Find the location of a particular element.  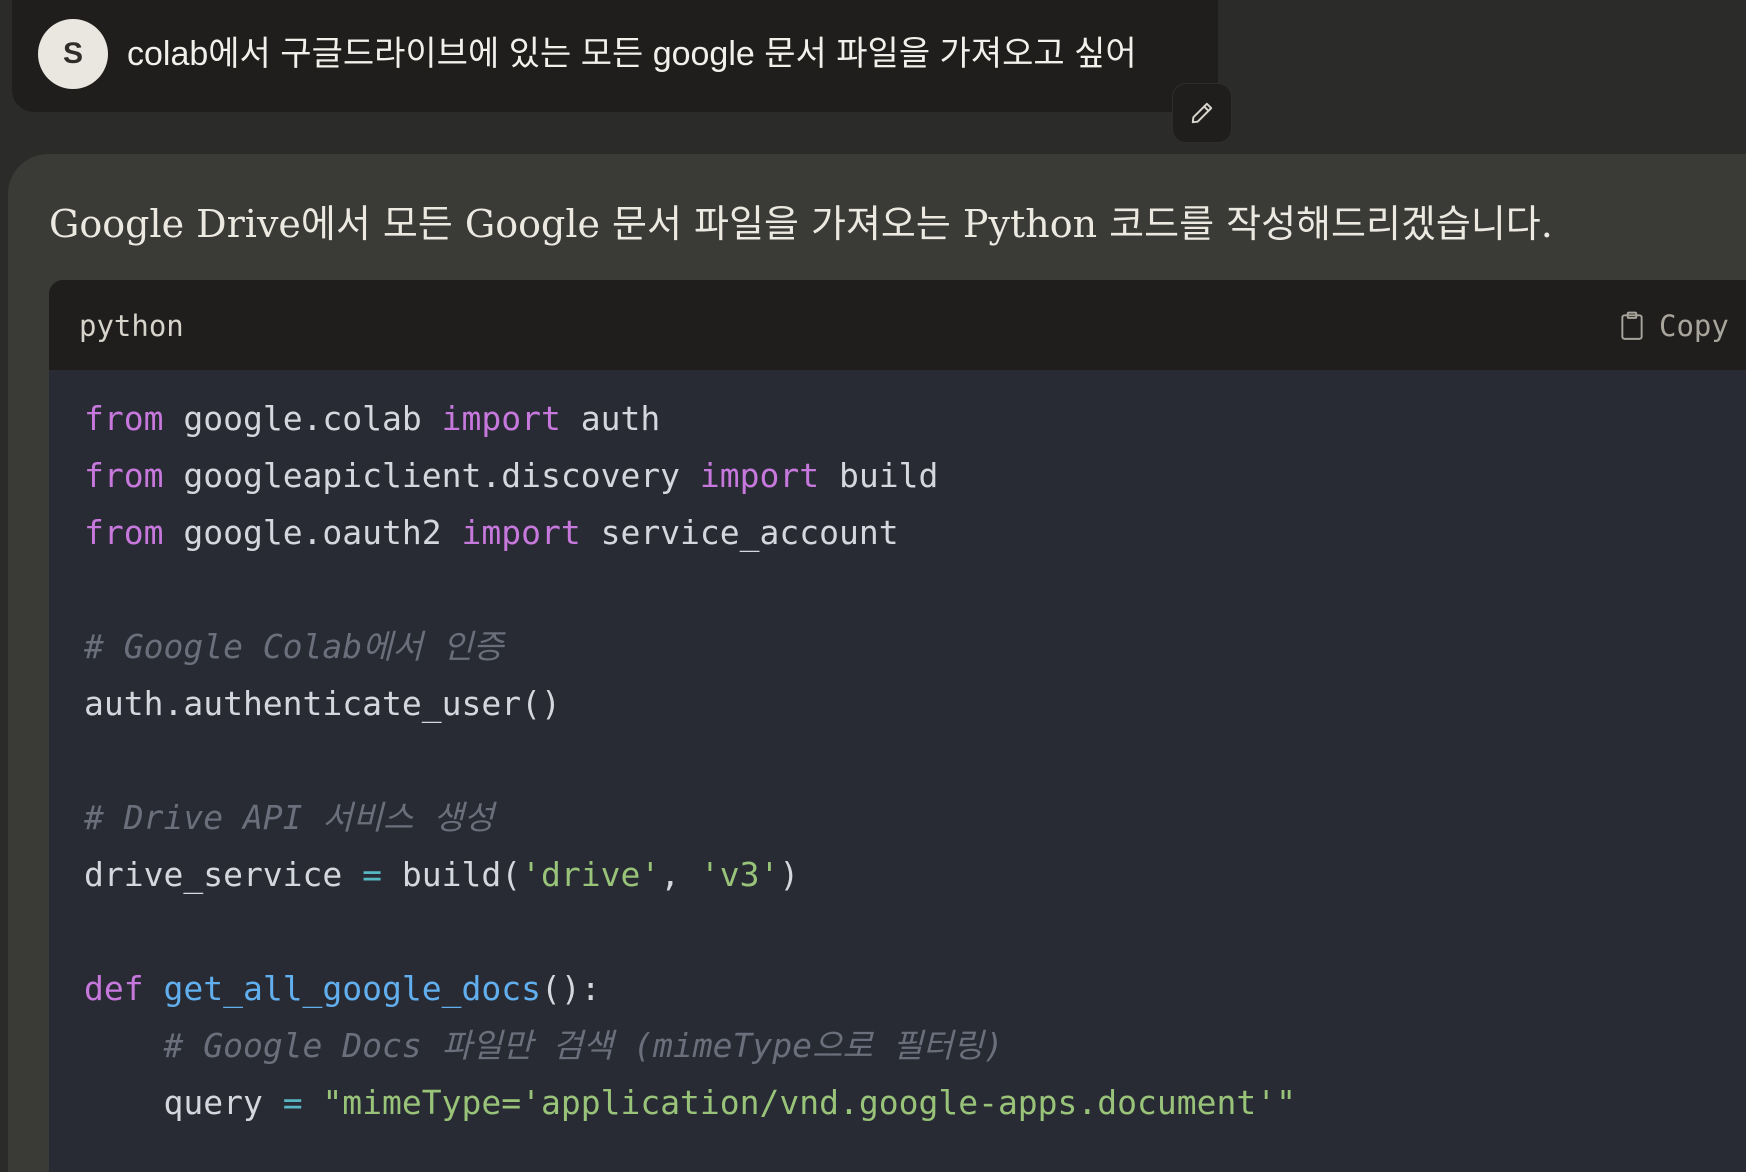

code-line: drive_service = build('drive', 'v3') is located at coordinates (690, 874).